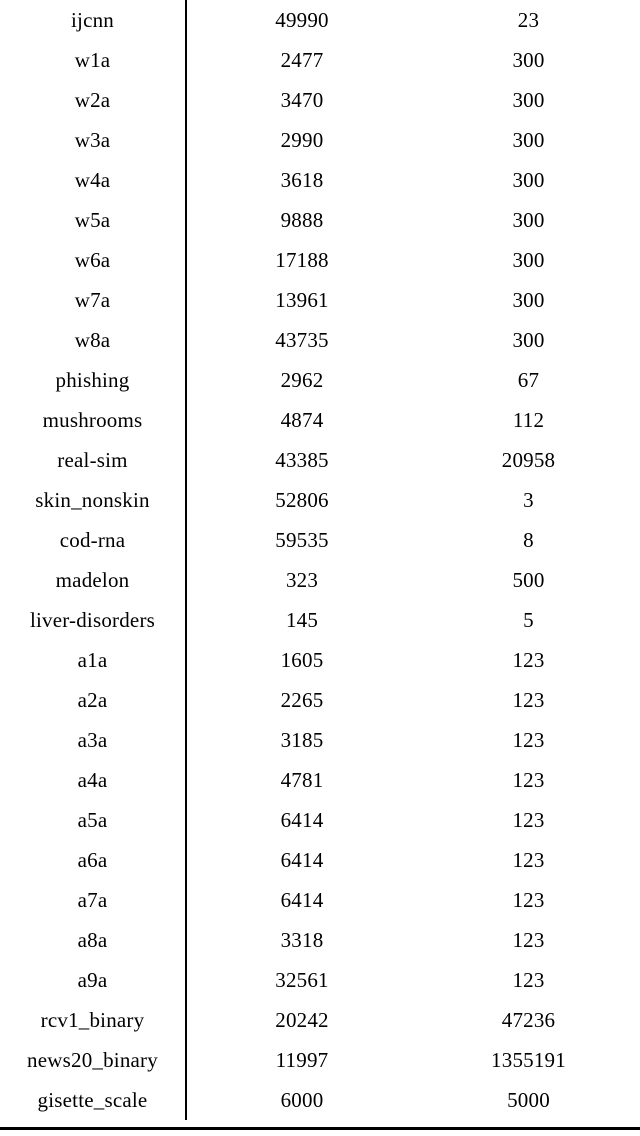 This screenshot has height=1136, width=640. I want to click on table-row: a3a 3185 123, so click(320, 740).